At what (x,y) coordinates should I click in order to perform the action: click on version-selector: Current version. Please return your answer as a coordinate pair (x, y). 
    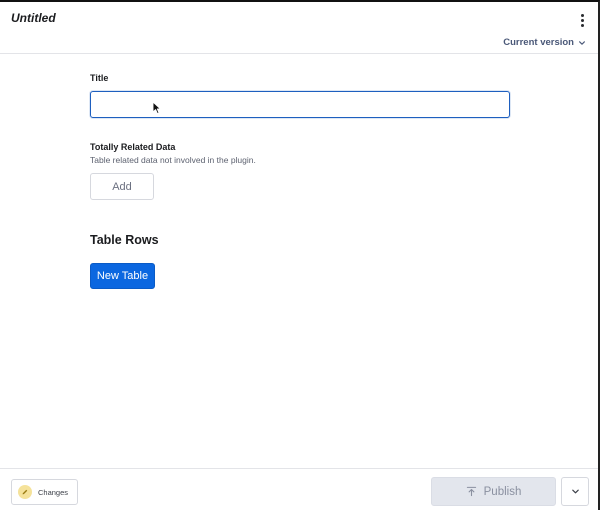
    Looking at the image, I should click on (544, 42).